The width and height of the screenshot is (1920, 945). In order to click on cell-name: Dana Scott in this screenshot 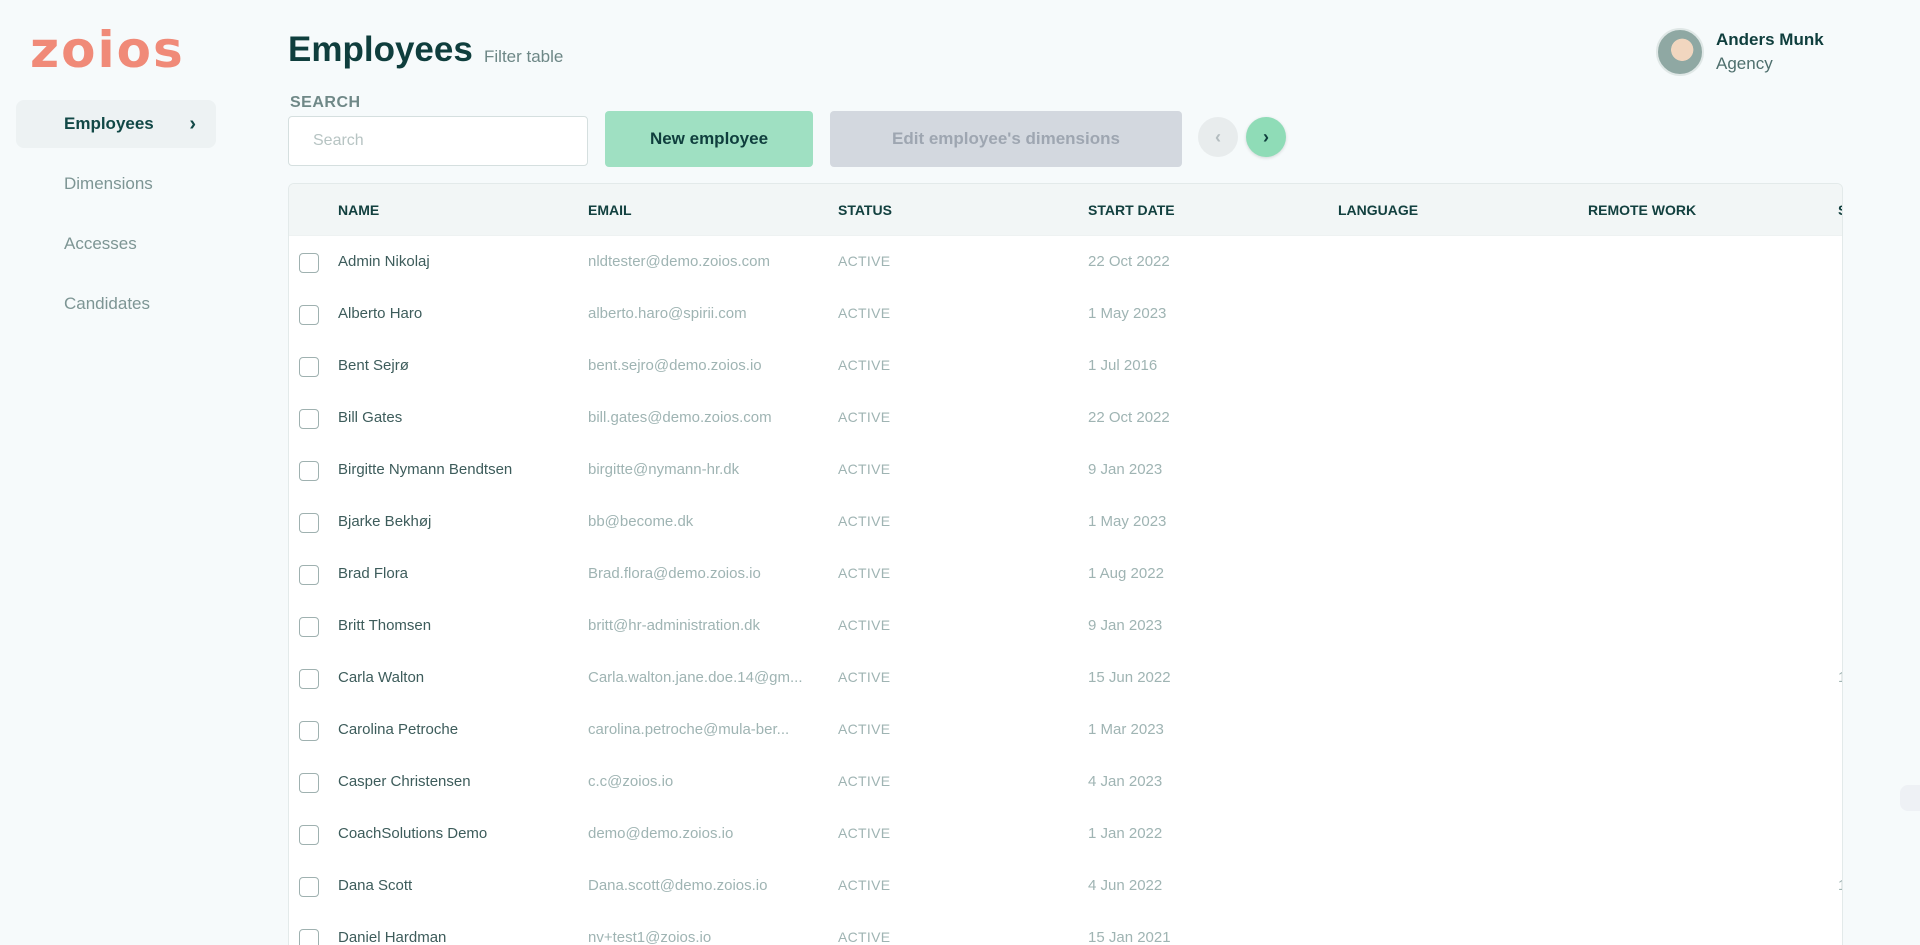, I will do `click(375, 885)`.